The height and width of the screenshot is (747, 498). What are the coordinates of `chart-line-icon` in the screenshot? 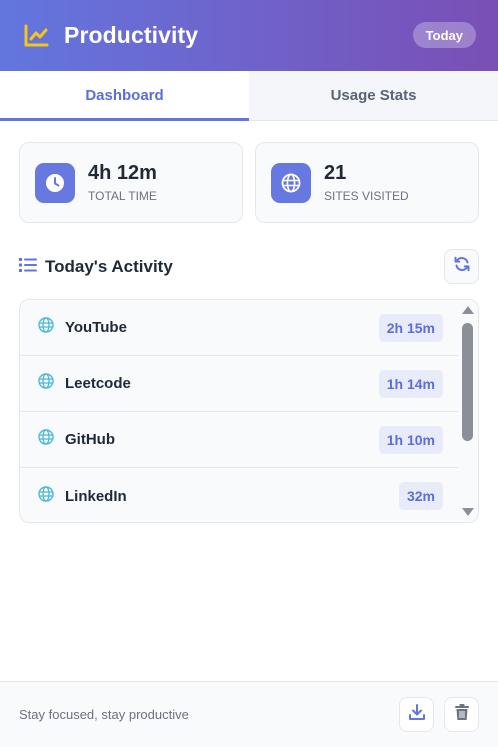 It's located at (36, 36).